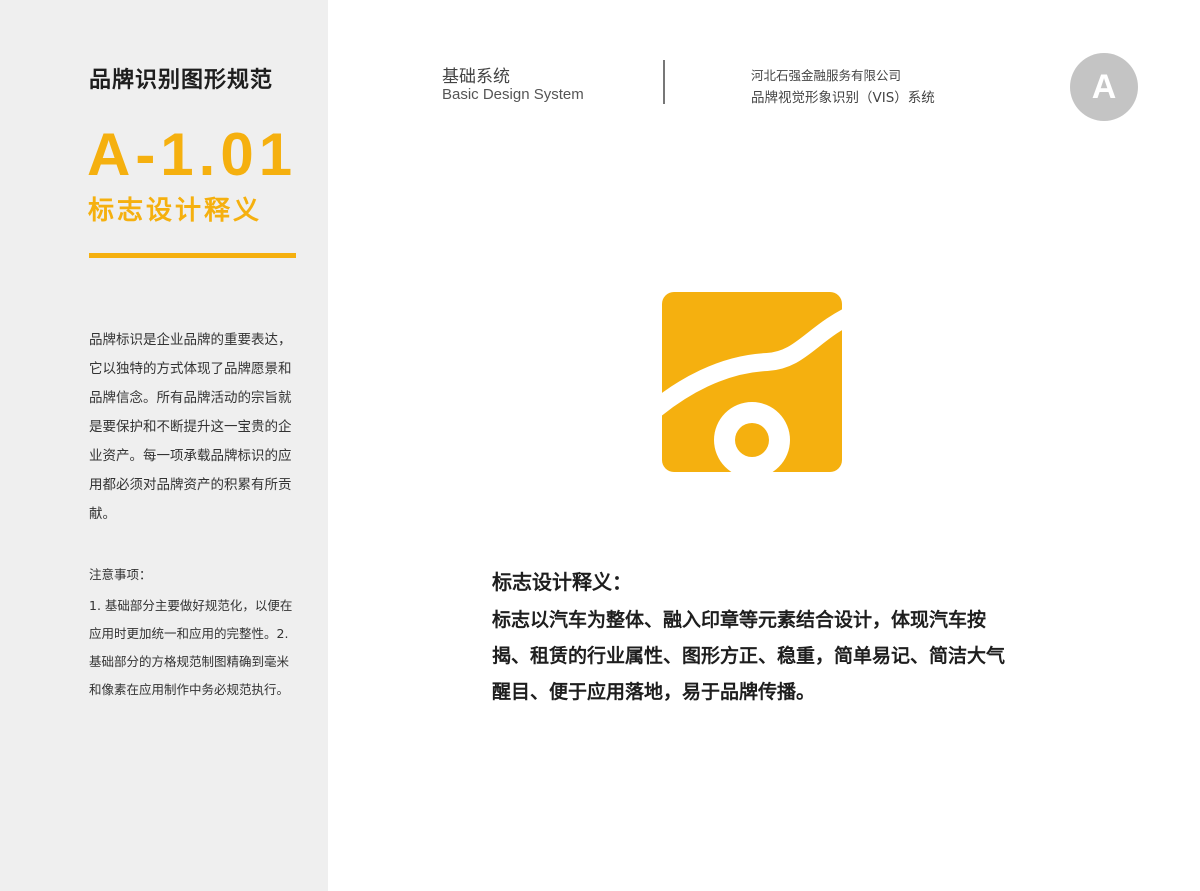  I want to click on wheel-inner, so click(752, 440).